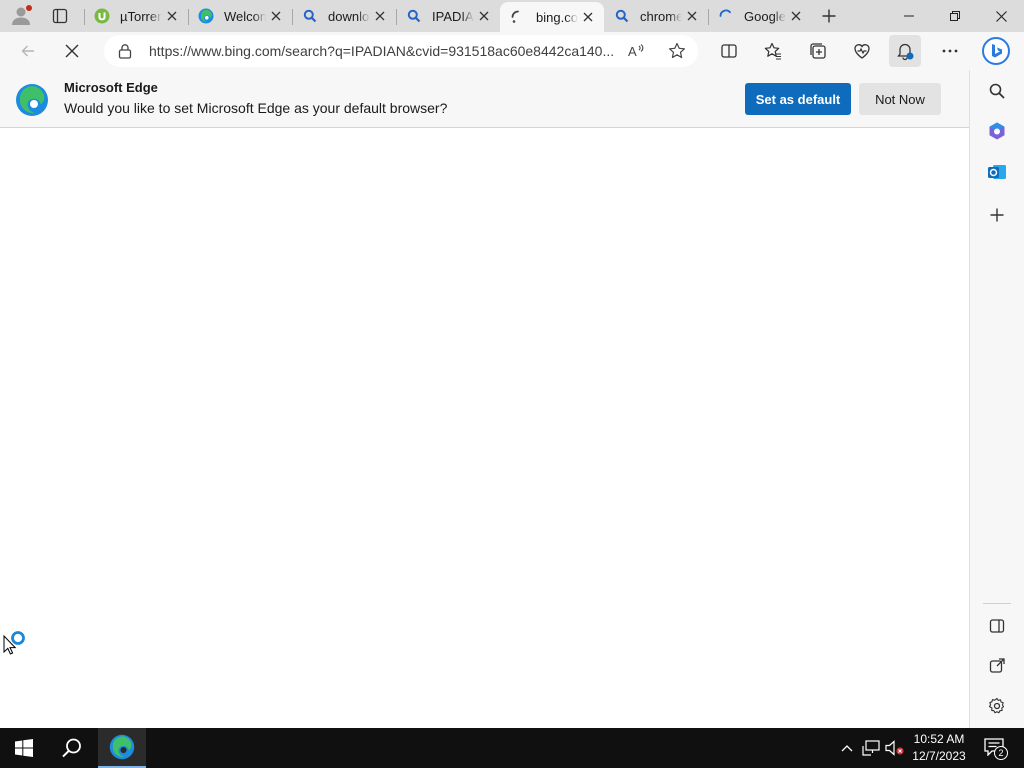  Describe the element at coordinates (939, 756) in the screenshot. I see `clock-date: 12/7/2023` at that location.